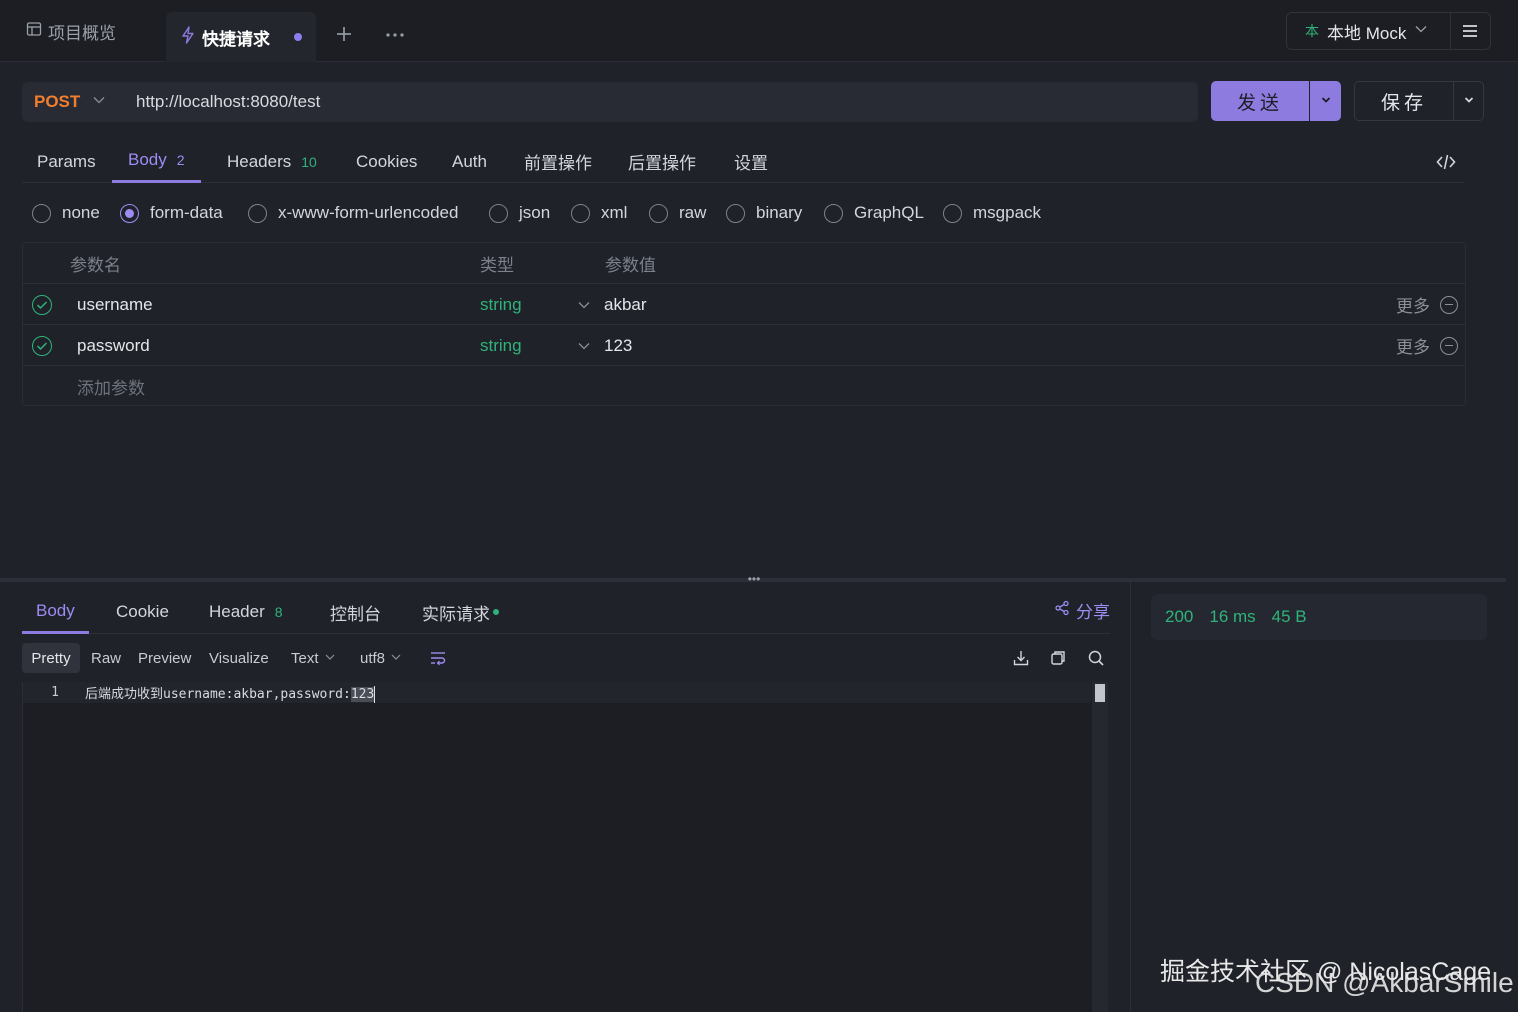 The image size is (1518, 1012). I want to click on radio-label: msgpack, so click(1007, 212).